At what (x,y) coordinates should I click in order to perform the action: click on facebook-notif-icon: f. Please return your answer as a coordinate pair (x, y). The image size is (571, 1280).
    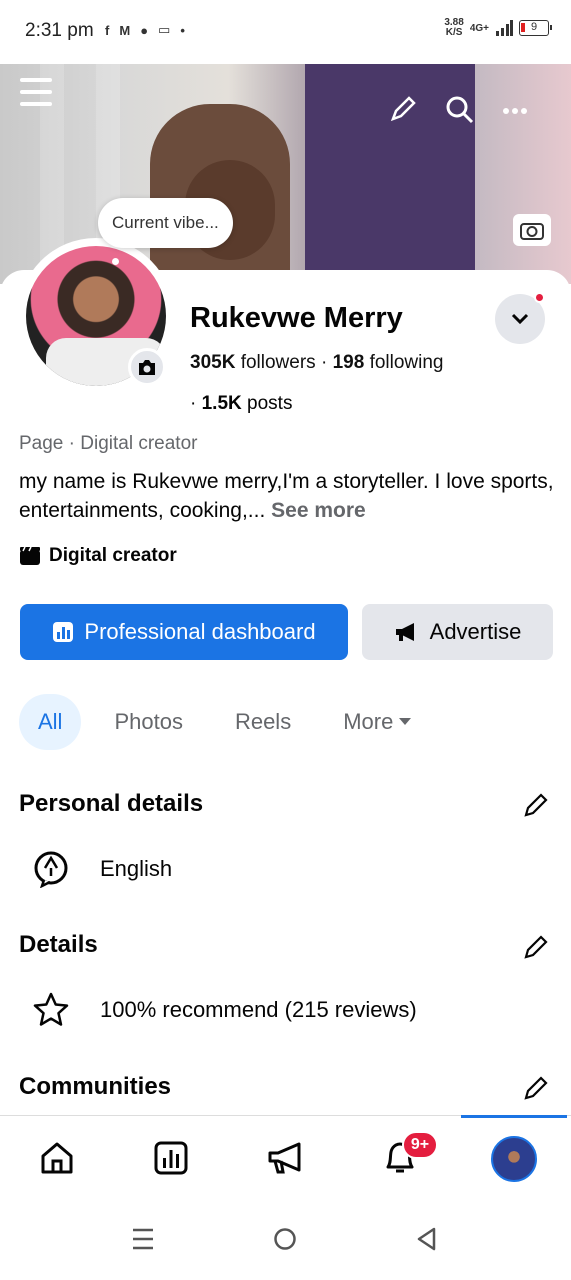
    Looking at the image, I should click on (107, 30).